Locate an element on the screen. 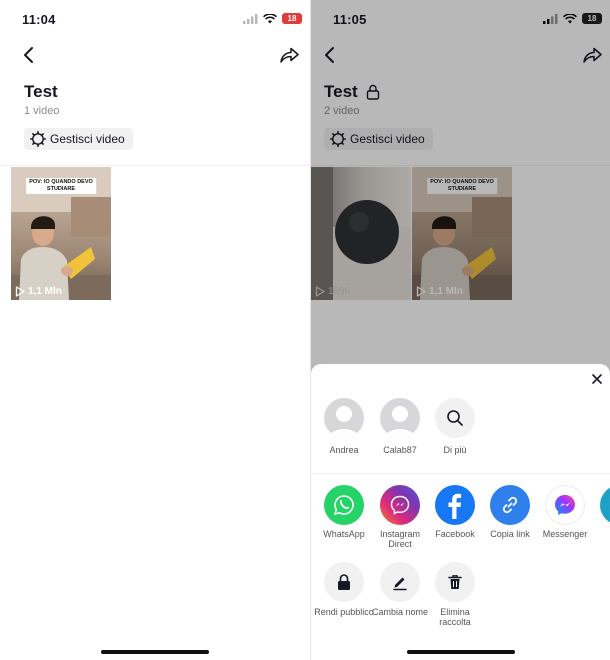 The width and height of the screenshot is (610, 660). status-bar: 11:04 18 is located at coordinates (155, 20).